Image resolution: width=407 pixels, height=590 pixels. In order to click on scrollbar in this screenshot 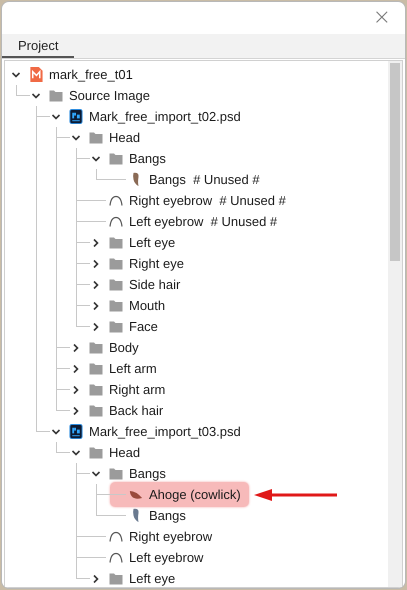, I will do `click(395, 324)`.